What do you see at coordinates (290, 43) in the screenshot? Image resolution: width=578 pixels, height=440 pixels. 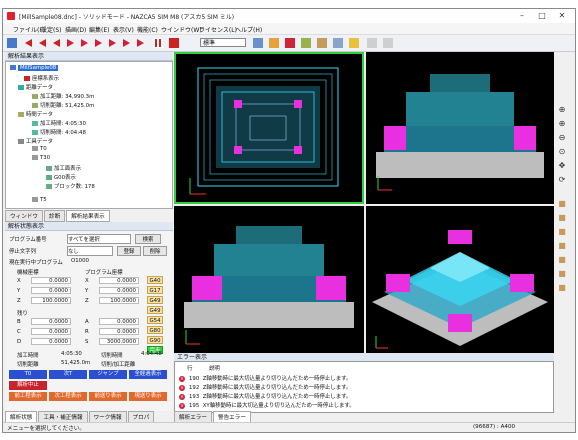 I see `solid-icon` at bounding box center [290, 43].